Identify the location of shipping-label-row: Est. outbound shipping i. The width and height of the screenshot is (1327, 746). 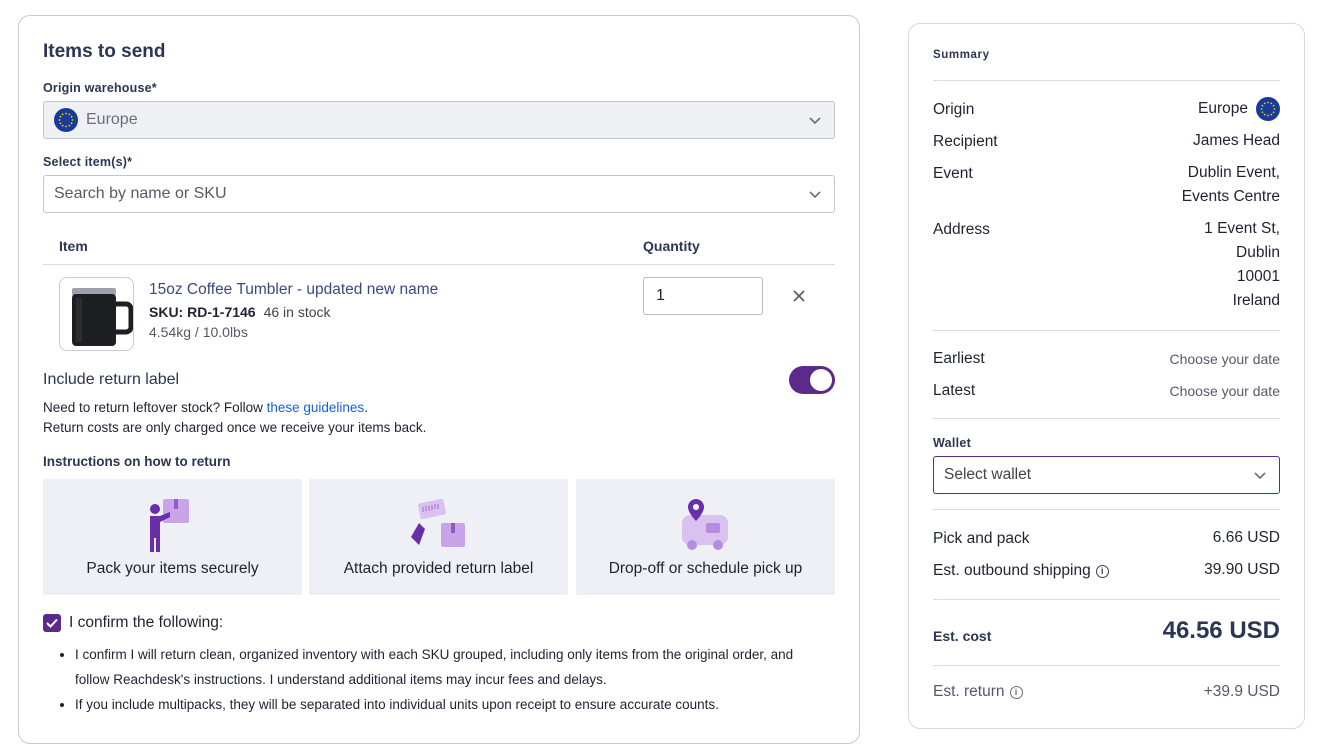
(1021, 571).